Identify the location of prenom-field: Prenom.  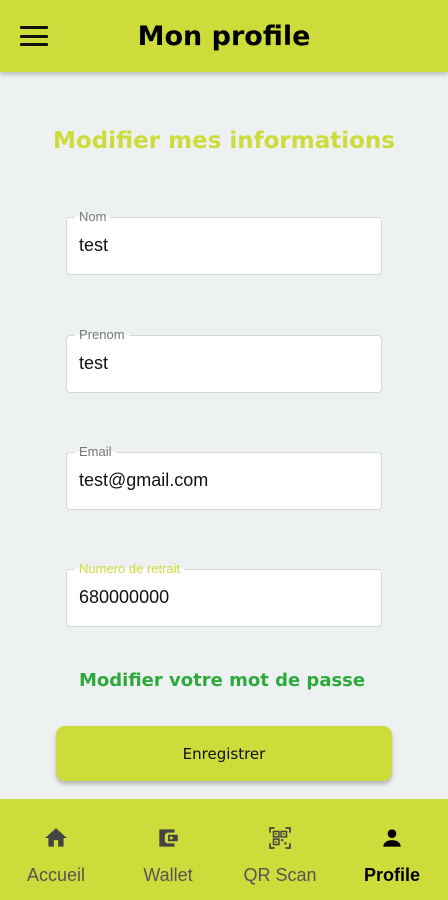
(224, 360).